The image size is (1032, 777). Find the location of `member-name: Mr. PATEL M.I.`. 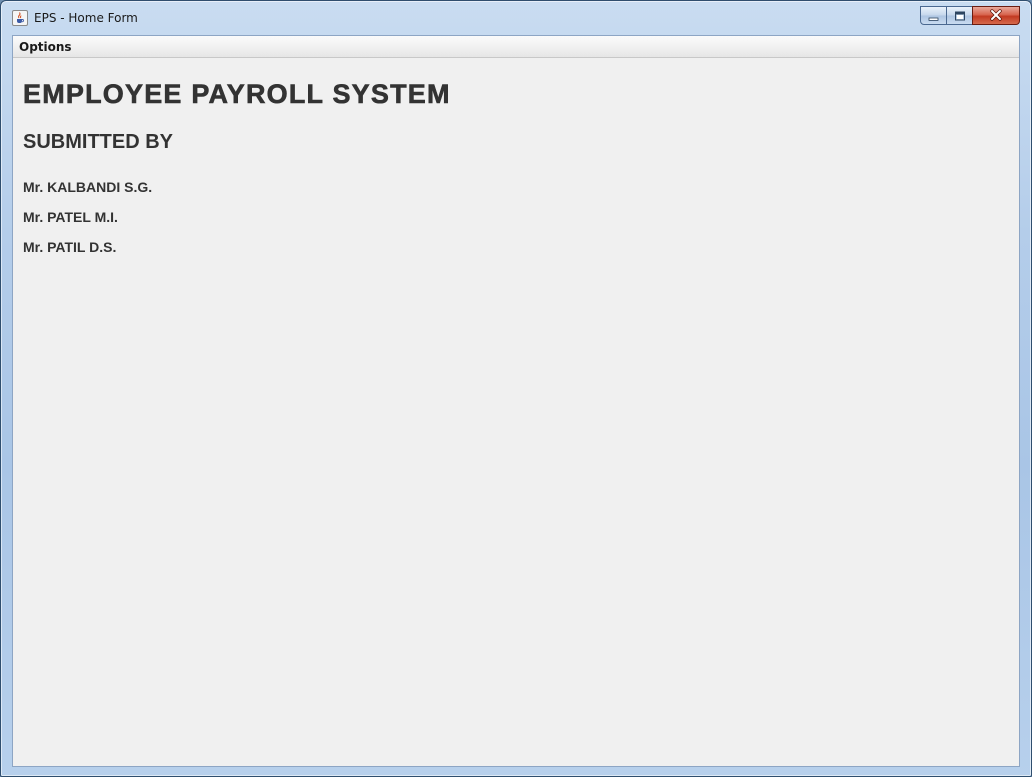

member-name: Mr. PATEL M.I. is located at coordinates (70, 217).